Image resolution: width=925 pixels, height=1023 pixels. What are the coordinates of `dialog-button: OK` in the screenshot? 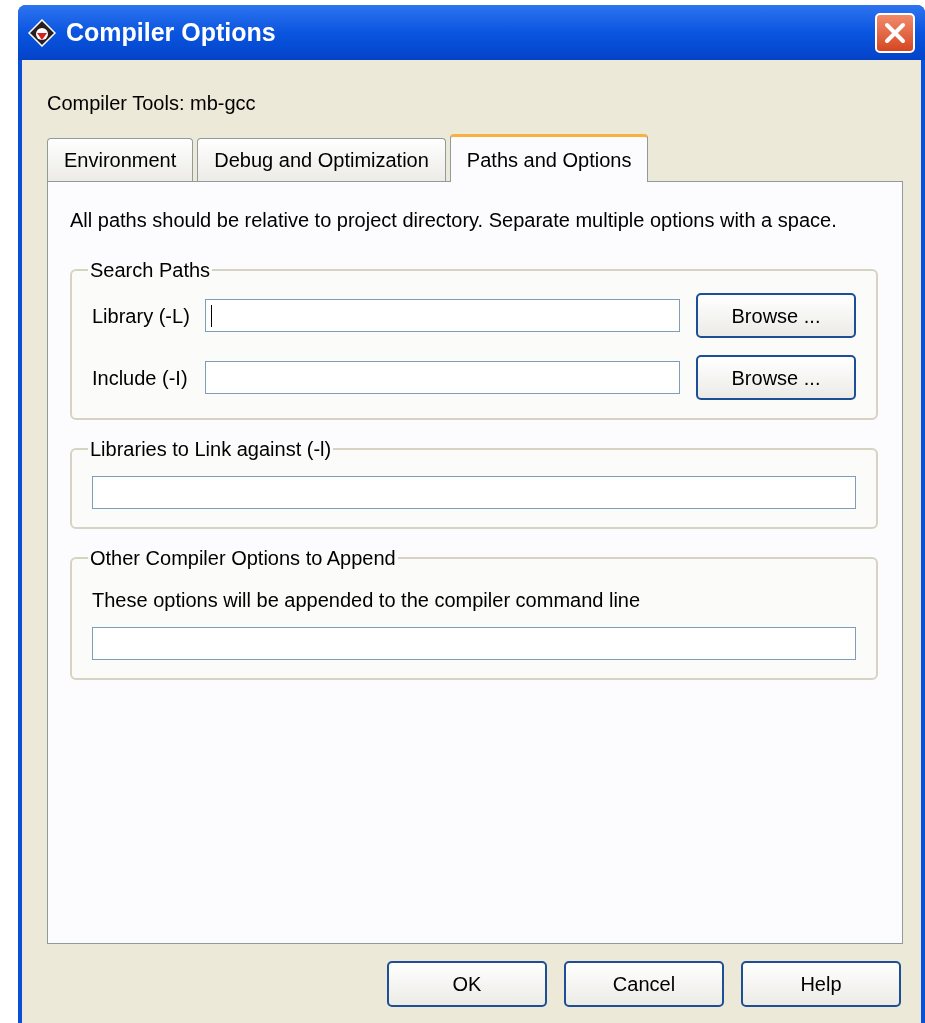 It's located at (467, 984).